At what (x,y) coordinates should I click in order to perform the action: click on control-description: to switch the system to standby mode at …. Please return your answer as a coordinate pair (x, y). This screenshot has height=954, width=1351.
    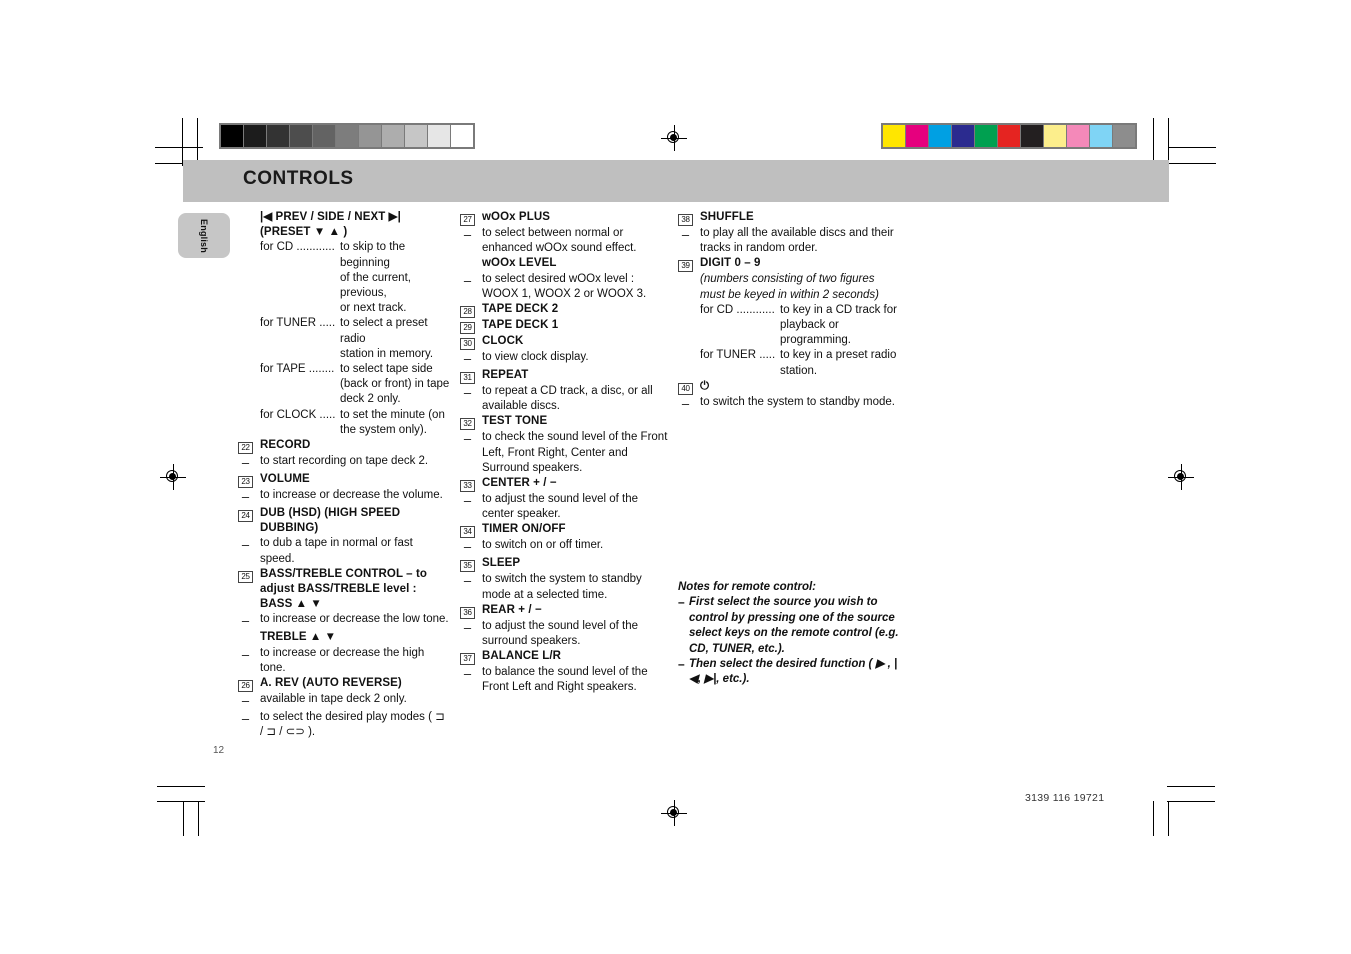
    Looking at the image, I should click on (562, 587).